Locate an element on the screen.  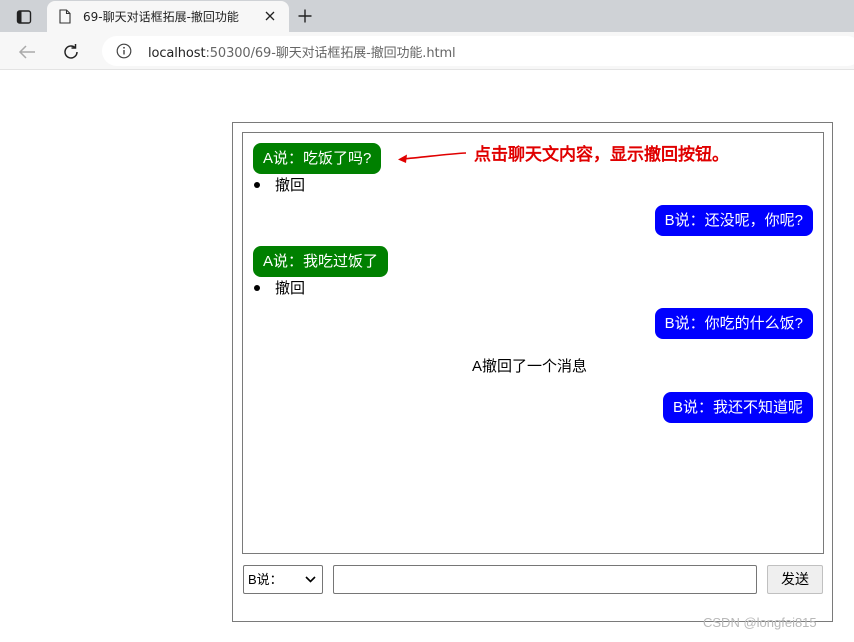
url-text: localhost:50300/69-聊天对话框拓展-撤回功能.html is located at coordinates (302, 51).